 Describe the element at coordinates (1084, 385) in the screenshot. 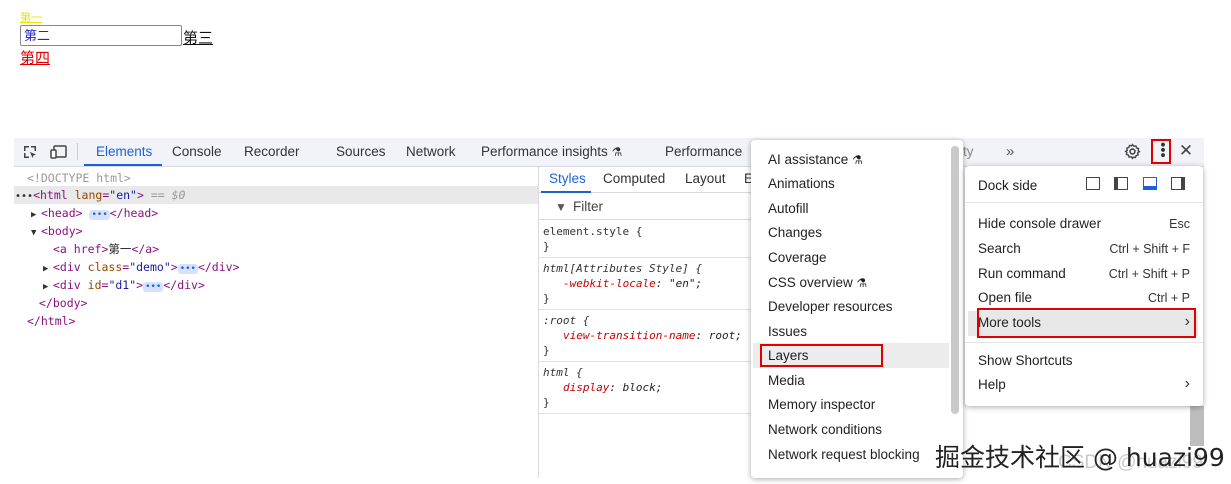

I see `menu-item-help: Help ›` at that location.